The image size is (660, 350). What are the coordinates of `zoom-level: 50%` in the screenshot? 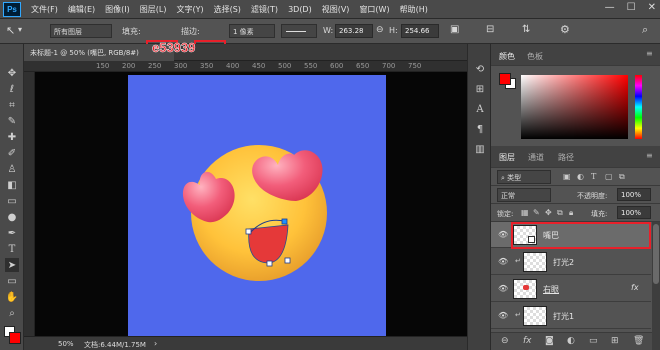 It's located at (66, 344).